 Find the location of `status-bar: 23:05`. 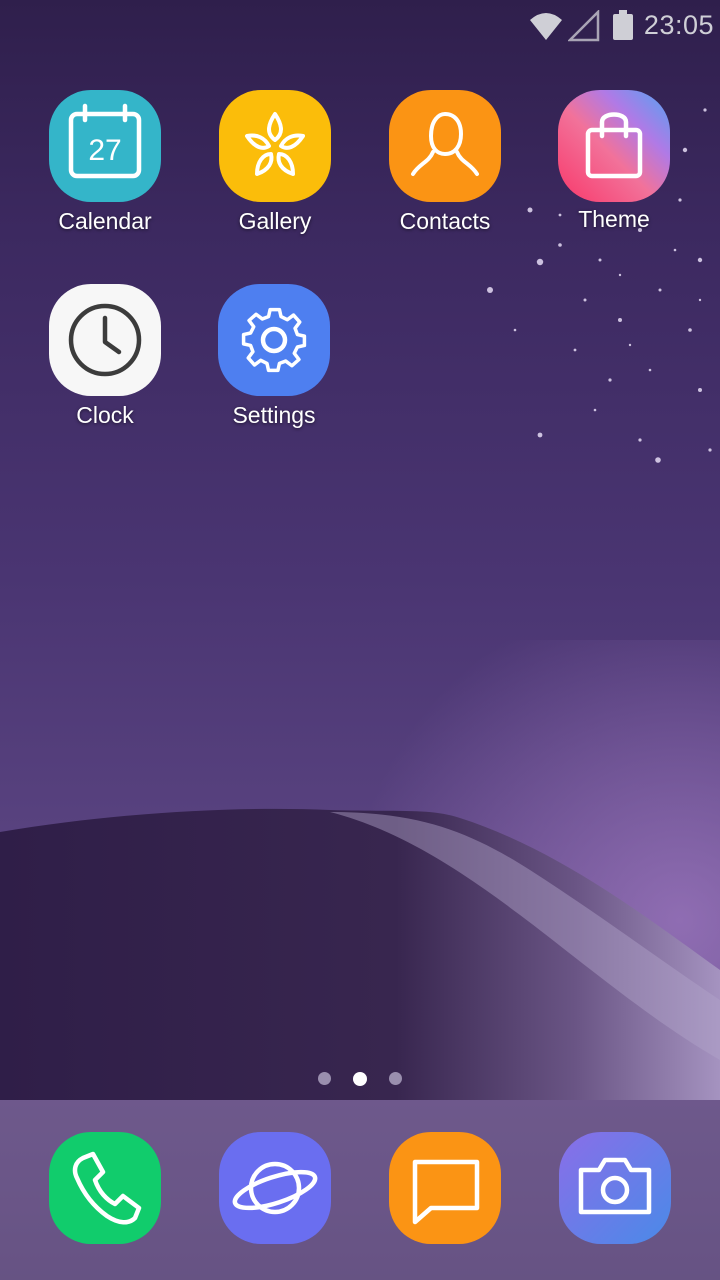

status-bar: 23:05 is located at coordinates (360, 26).